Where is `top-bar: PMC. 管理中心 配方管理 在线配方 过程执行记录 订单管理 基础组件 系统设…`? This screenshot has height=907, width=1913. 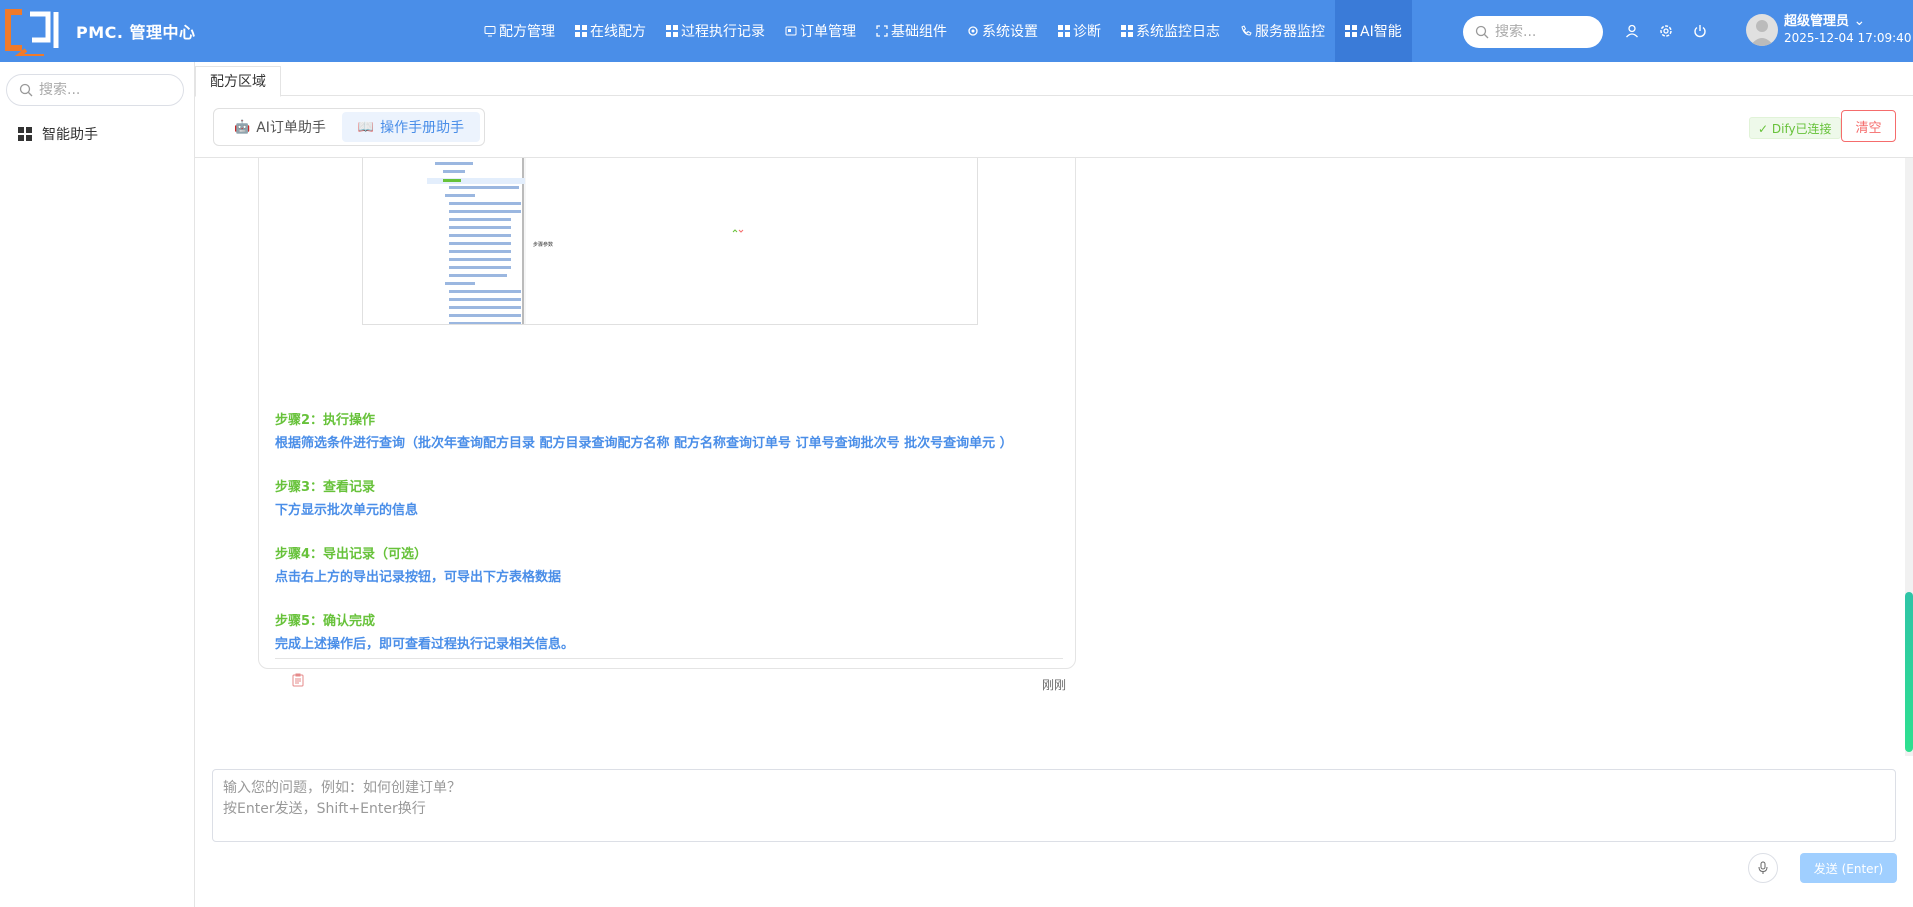
top-bar: PMC. 管理中心 配方管理 在线配方 过程执行记录 订单管理 基础组件 系统设… is located at coordinates (956, 31).